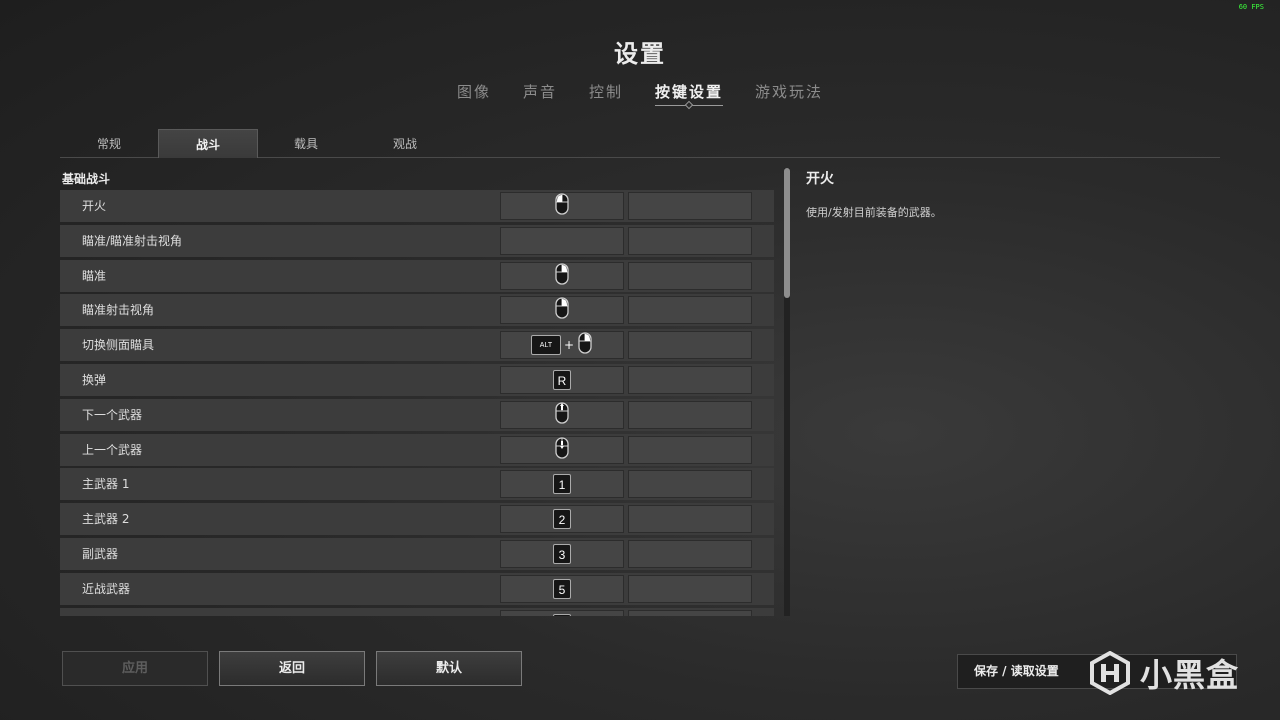 Image resolution: width=1280 pixels, height=720 pixels. Describe the element at coordinates (417, 345) in the screenshot. I see `keybinding-row: 切换侧面瞄具 ALT +` at that location.